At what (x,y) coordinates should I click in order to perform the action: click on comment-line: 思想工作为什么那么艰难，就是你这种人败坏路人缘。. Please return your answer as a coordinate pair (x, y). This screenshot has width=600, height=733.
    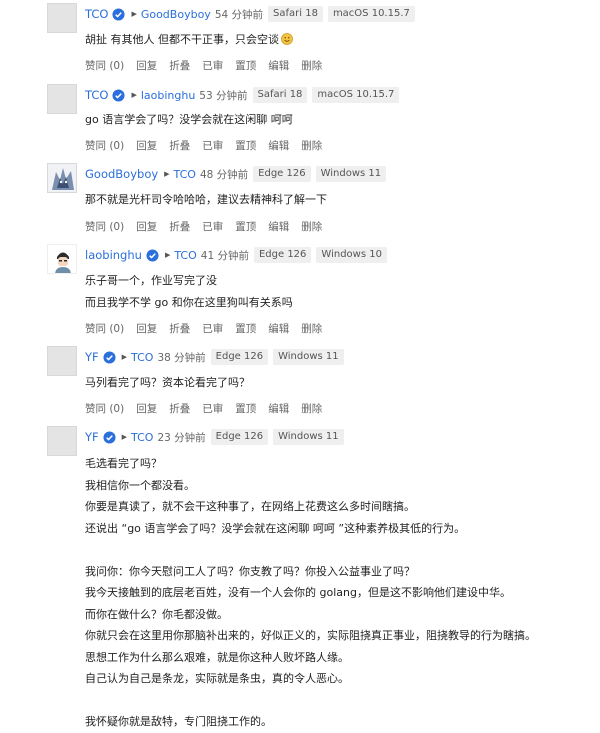
    Looking at the image, I should click on (217, 657).